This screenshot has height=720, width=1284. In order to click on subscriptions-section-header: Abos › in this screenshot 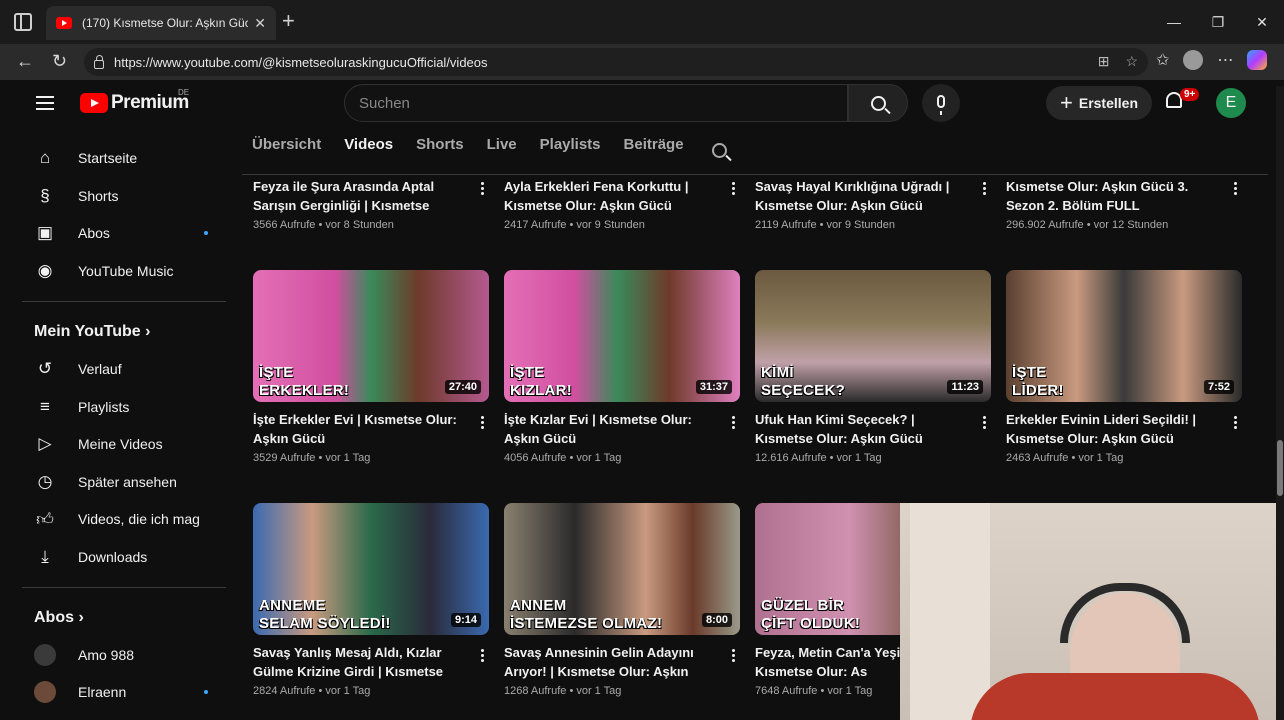, I will do `click(59, 618)`.